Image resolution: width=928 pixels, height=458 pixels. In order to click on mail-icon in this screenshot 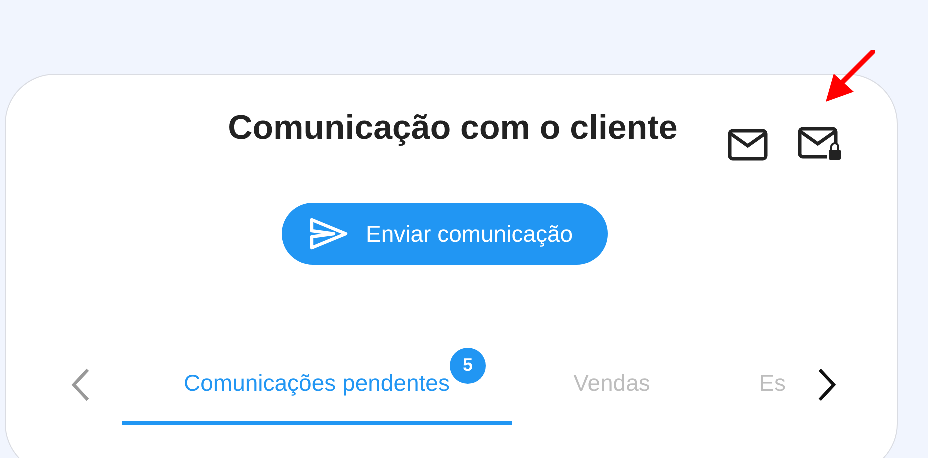, I will do `click(748, 145)`.